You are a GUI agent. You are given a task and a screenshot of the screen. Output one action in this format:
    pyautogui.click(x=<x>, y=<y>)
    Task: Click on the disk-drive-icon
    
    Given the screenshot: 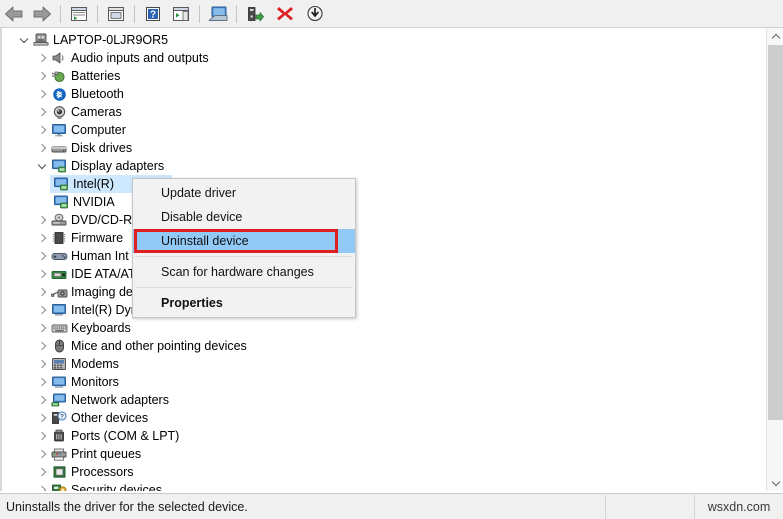 What is the action you would take?
    pyautogui.click(x=59, y=148)
    